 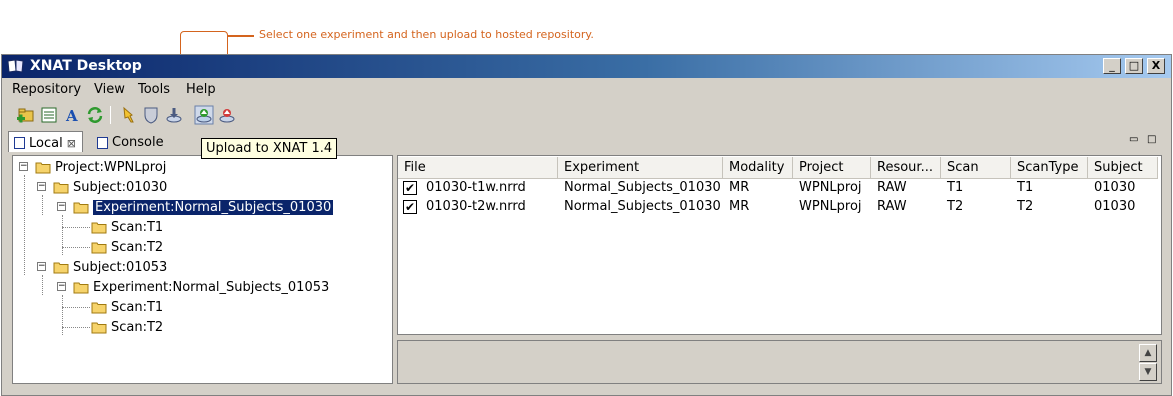 What do you see at coordinates (1049, 168) in the screenshot?
I see `column-header-scantype: ScanType` at bounding box center [1049, 168].